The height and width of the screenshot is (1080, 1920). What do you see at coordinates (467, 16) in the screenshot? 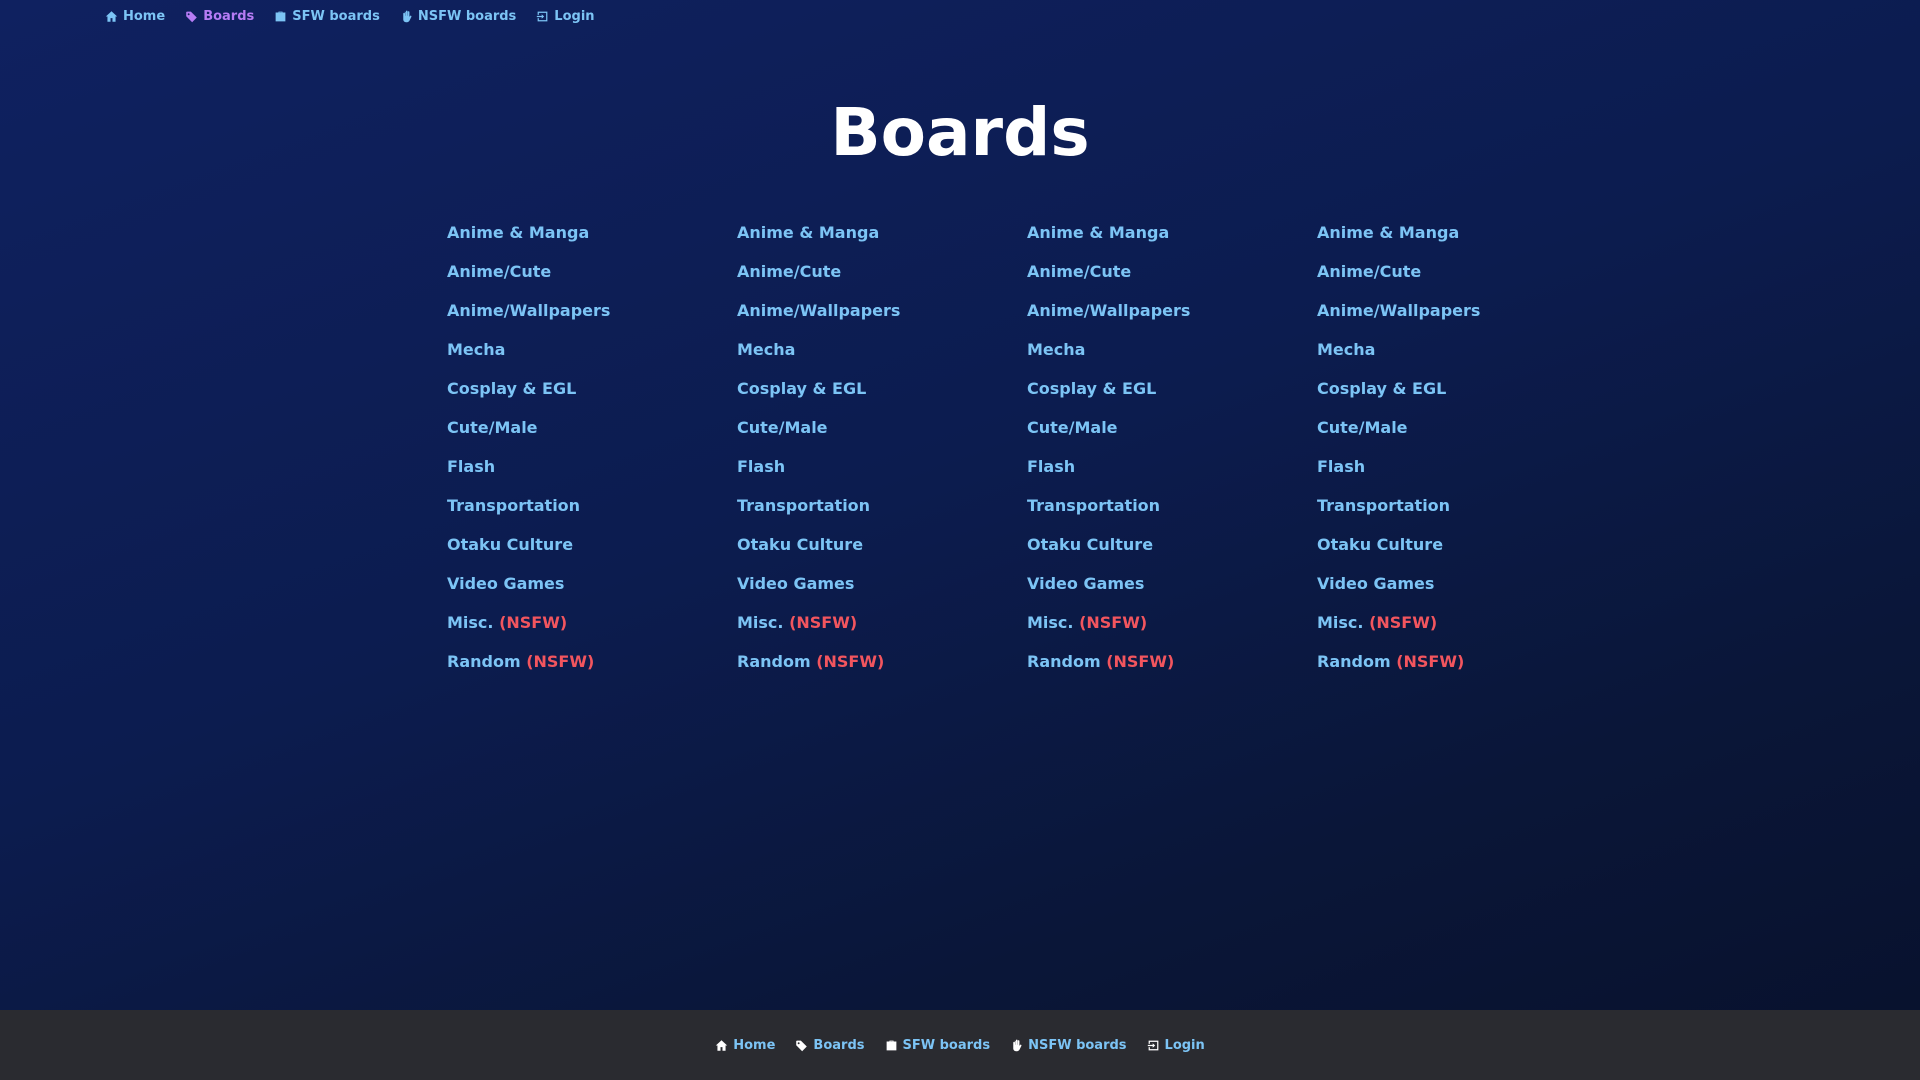
I see `nav-nsfw-boards-label: NSFW boards` at bounding box center [467, 16].